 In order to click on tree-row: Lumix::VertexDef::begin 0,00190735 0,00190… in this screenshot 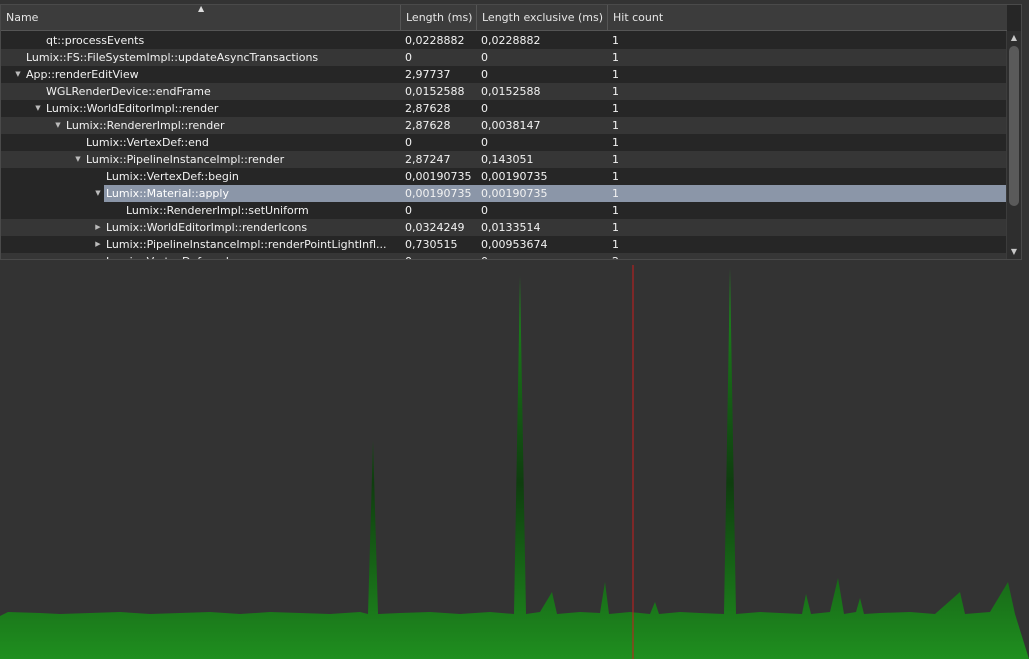, I will do `click(503, 176)`.